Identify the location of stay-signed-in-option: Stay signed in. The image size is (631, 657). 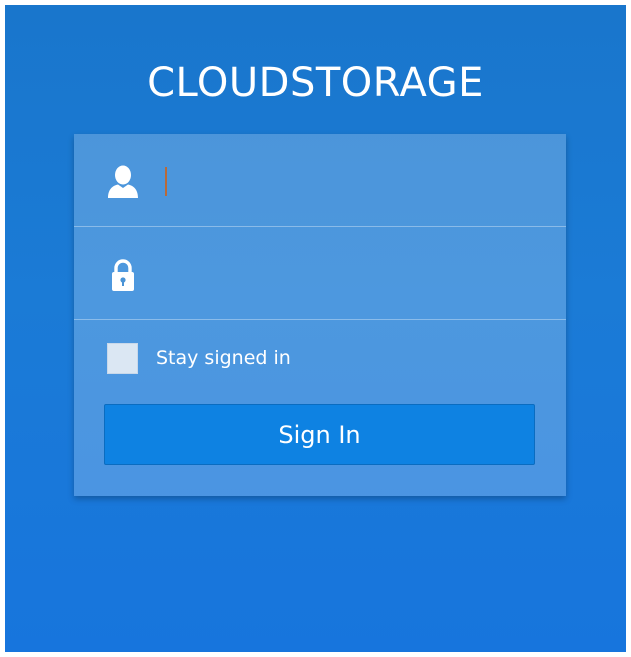
(199, 358).